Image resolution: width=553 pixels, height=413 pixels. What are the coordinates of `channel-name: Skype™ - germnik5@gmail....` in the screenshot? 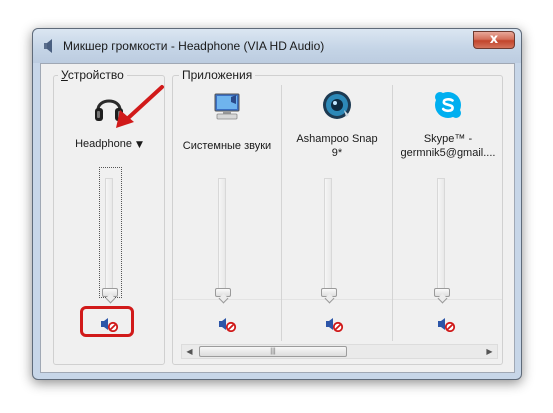 It's located at (448, 146).